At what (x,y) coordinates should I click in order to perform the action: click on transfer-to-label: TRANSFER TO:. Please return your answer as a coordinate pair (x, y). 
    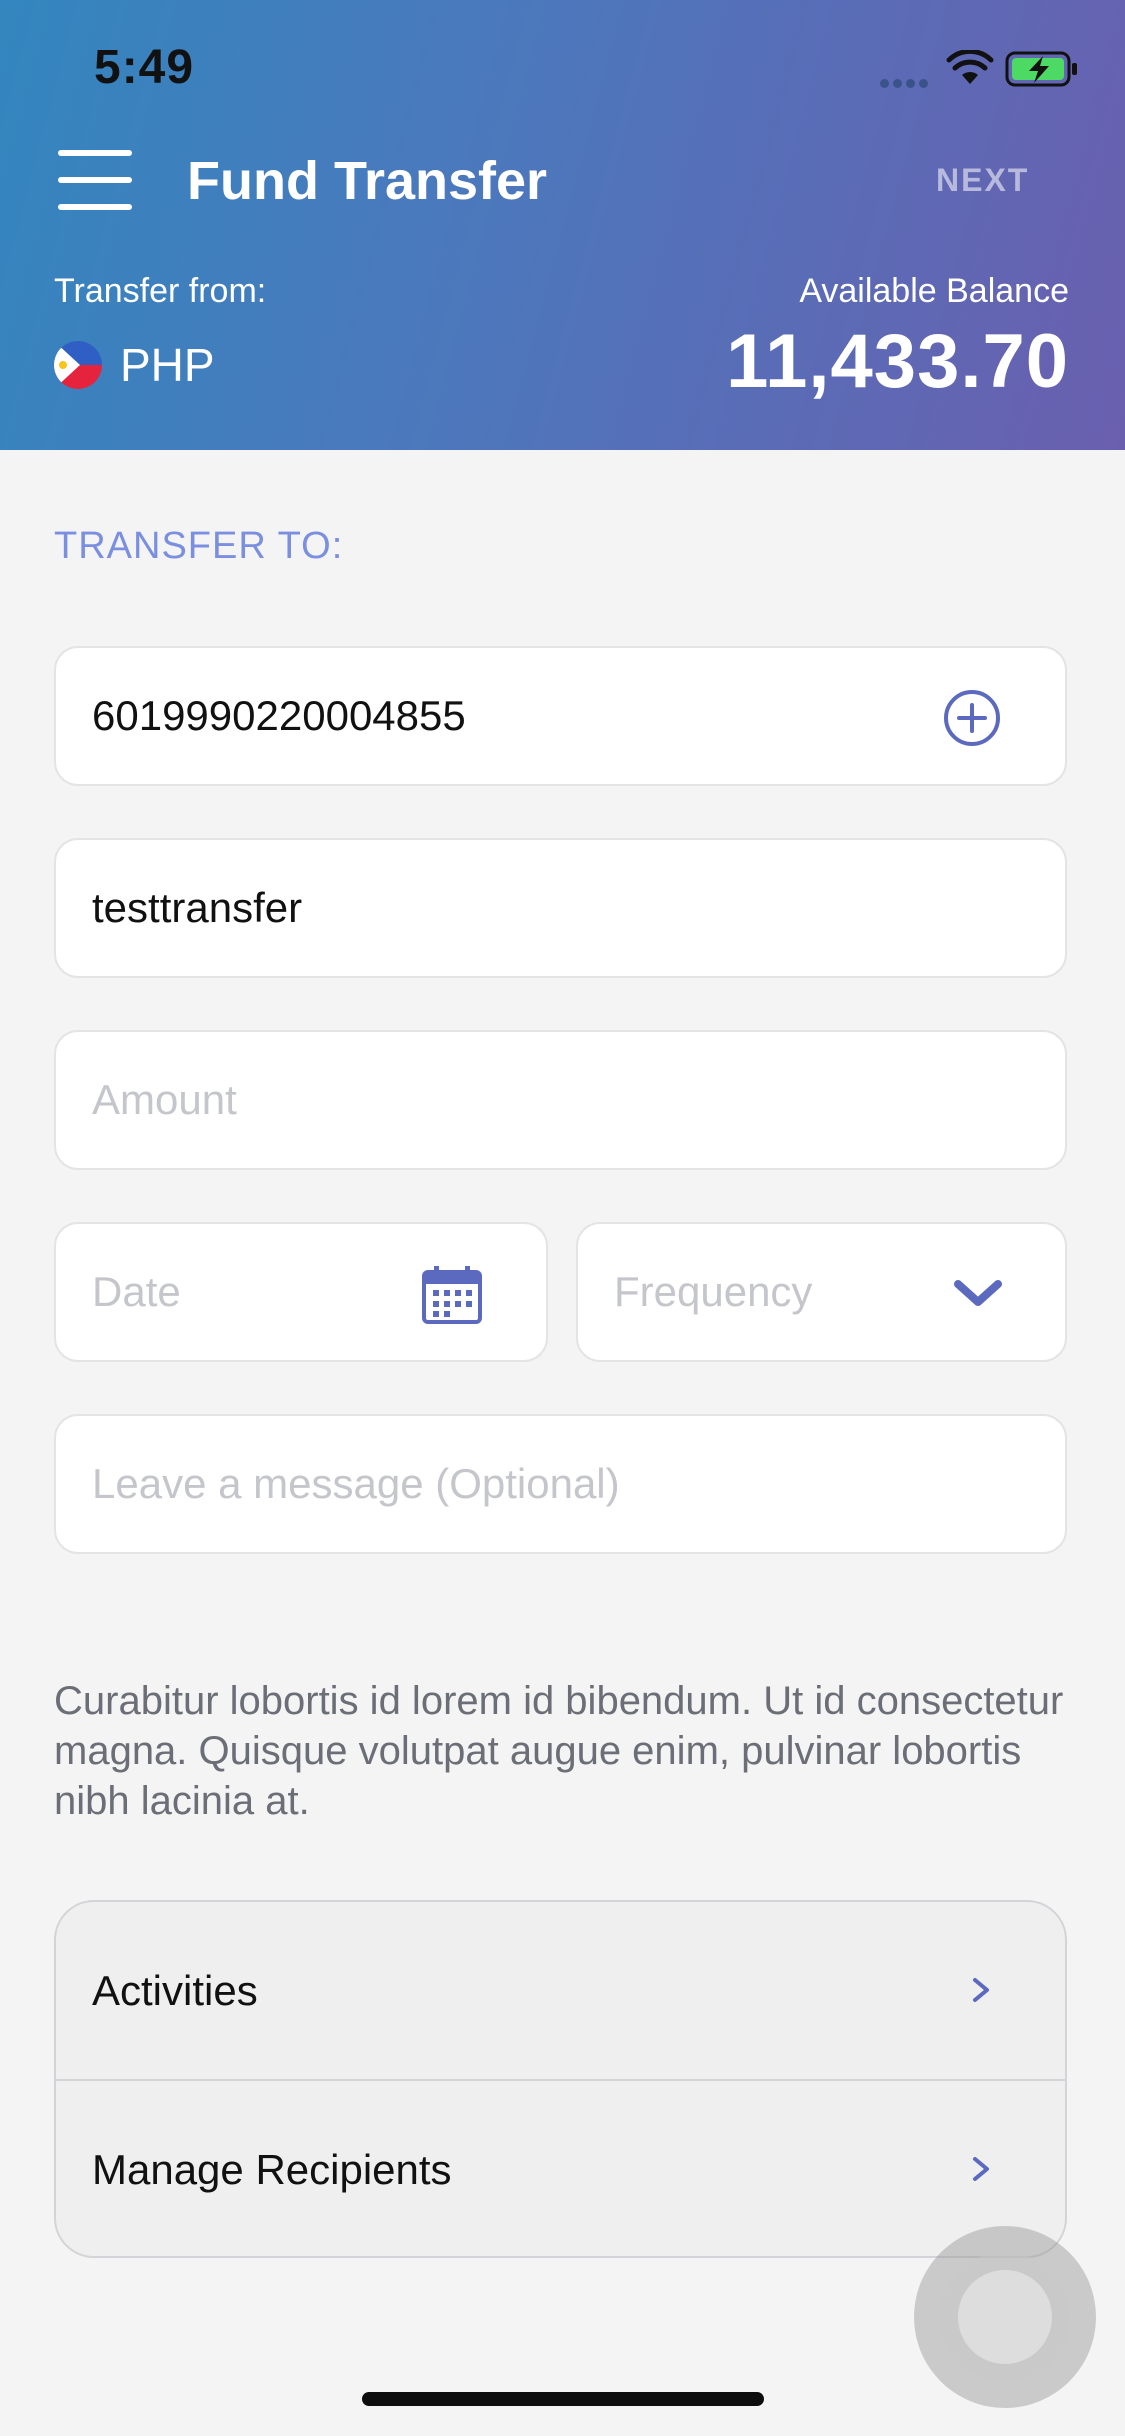
    Looking at the image, I should click on (199, 546).